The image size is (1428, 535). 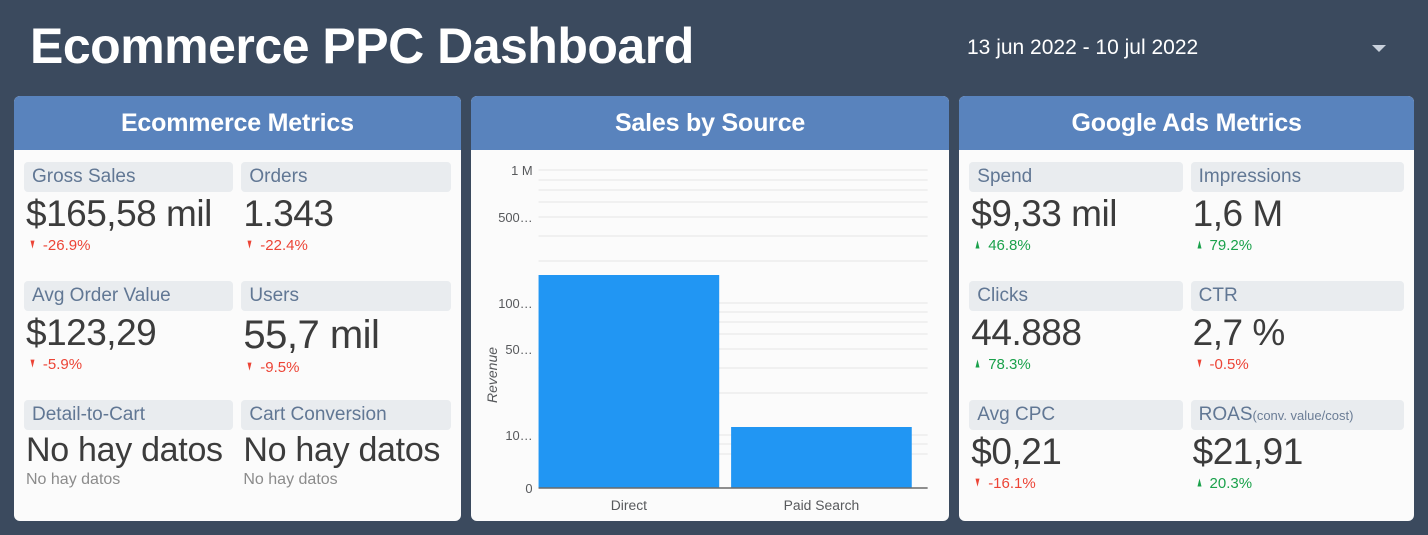 What do you see at coordinates (1297, 296) in the screenshot?
I see `scorecard-label: CTR` at bounding box center [1297, 296].